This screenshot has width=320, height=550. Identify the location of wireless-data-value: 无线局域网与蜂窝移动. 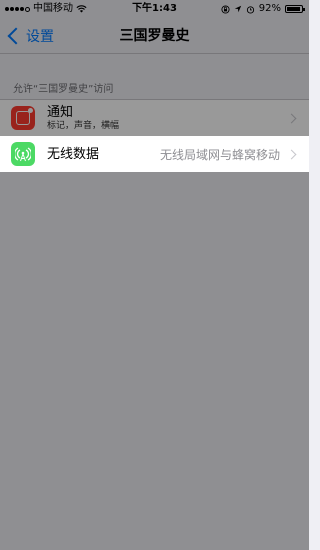
(219, 154).